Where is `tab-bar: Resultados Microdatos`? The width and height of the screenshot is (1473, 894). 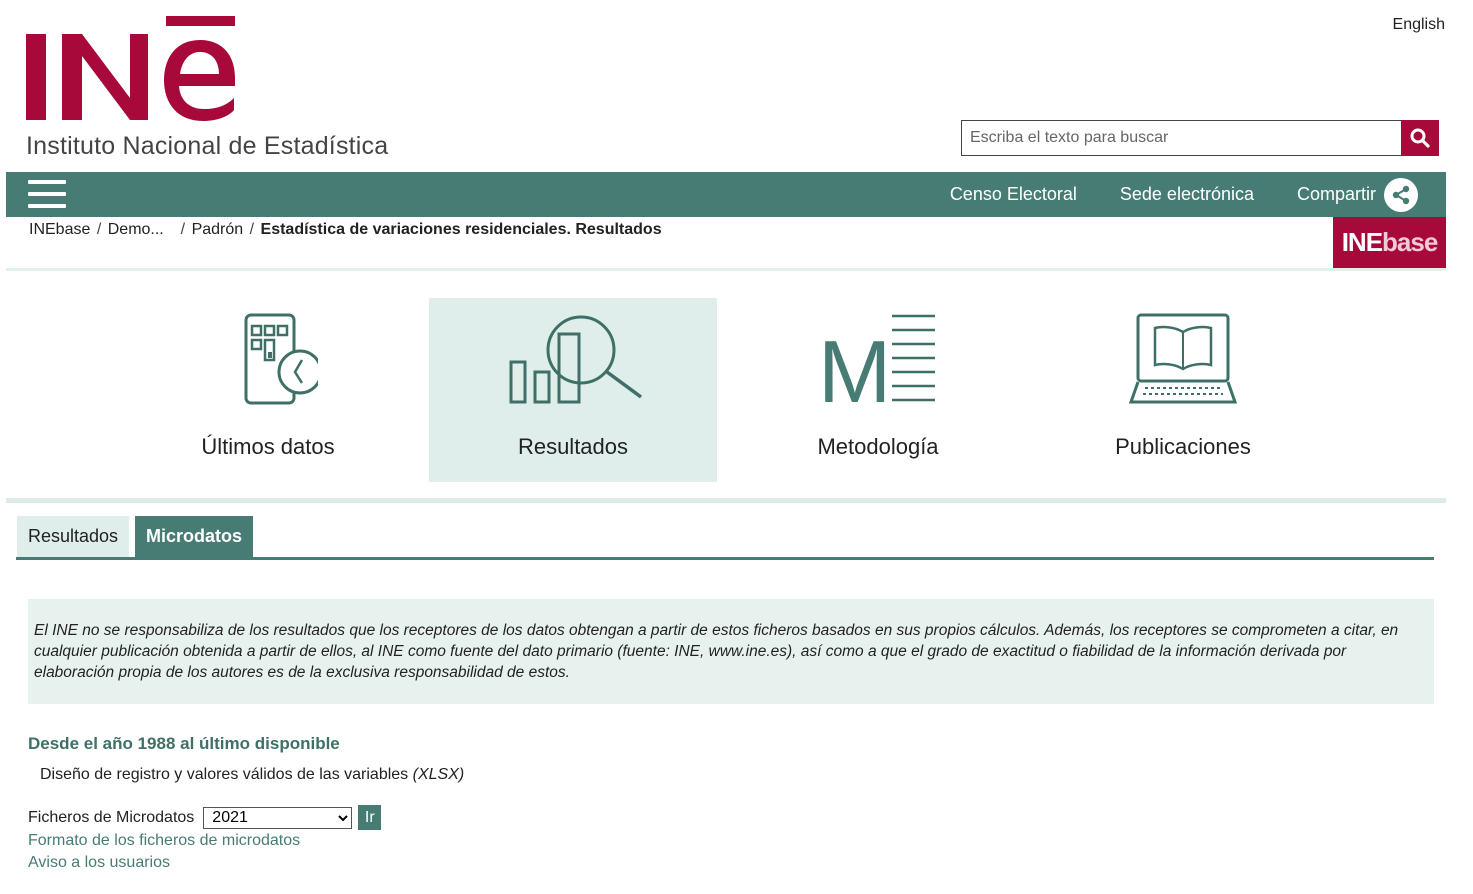 tab-bar: Resultados Microdatos is located at coordinates (725, 538).